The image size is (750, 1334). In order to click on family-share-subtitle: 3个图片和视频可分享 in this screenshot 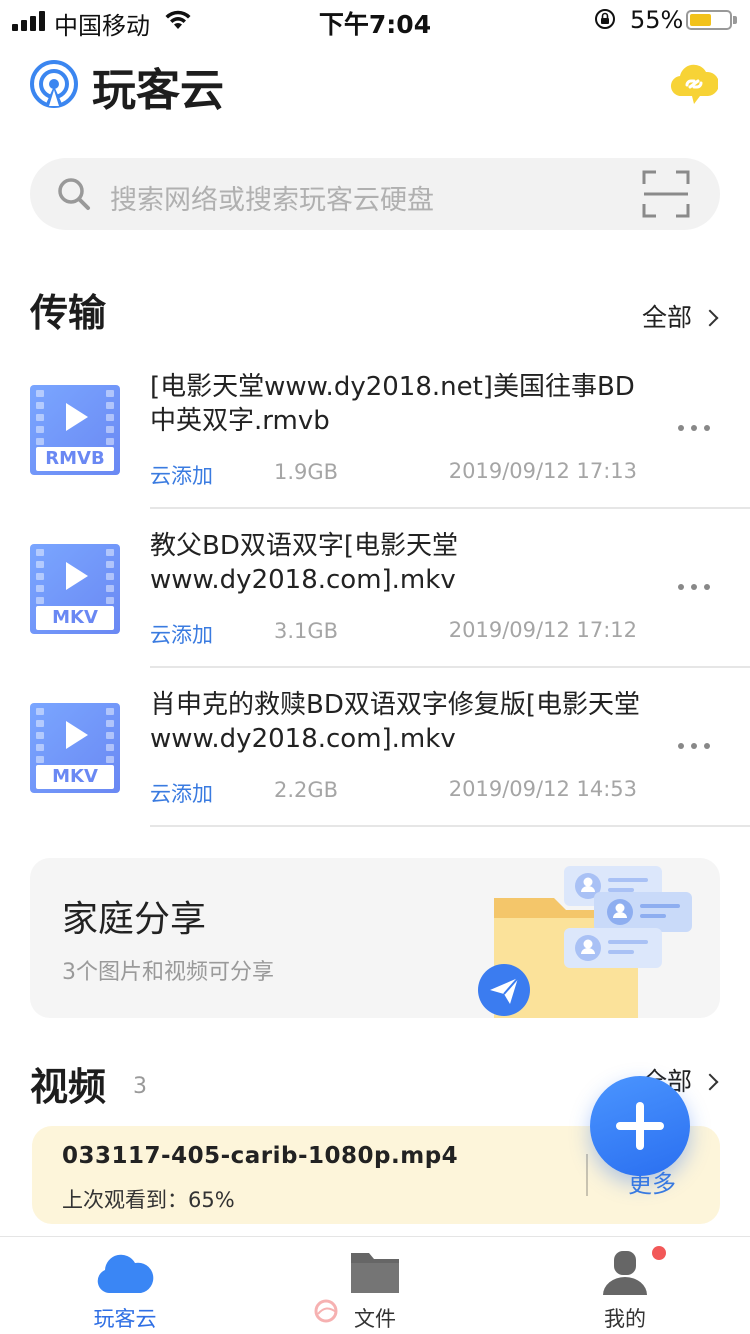, I will do `click(168, 972)`.